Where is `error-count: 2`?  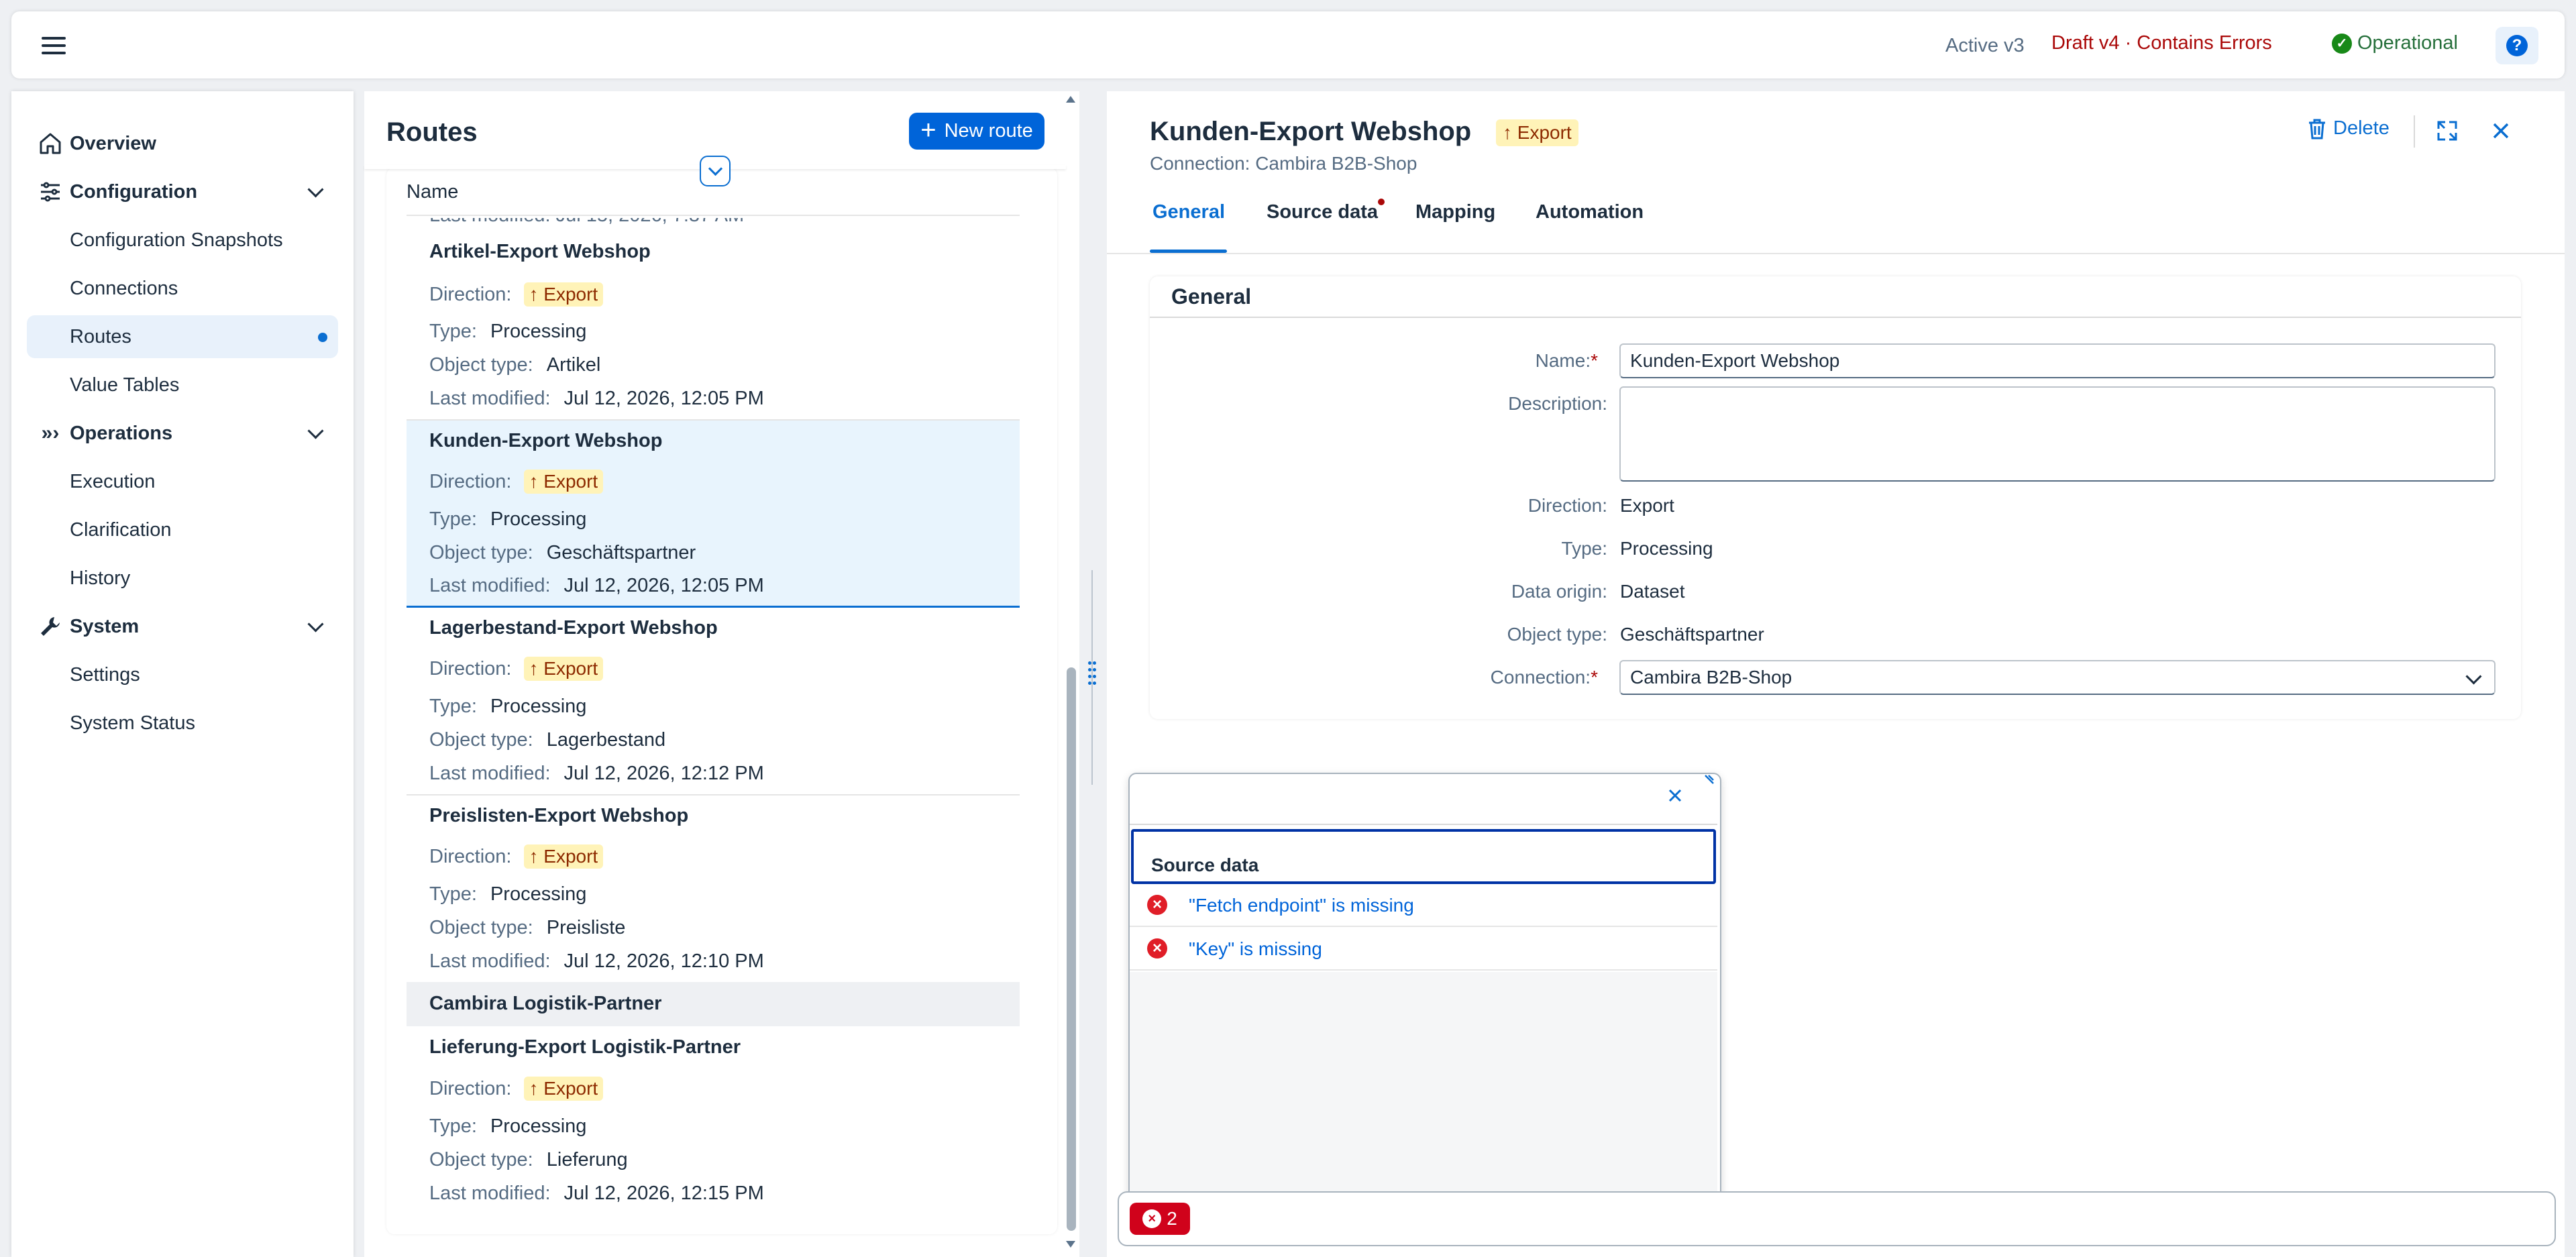
error-count: 2 is located at coordinates (1172, 1219).